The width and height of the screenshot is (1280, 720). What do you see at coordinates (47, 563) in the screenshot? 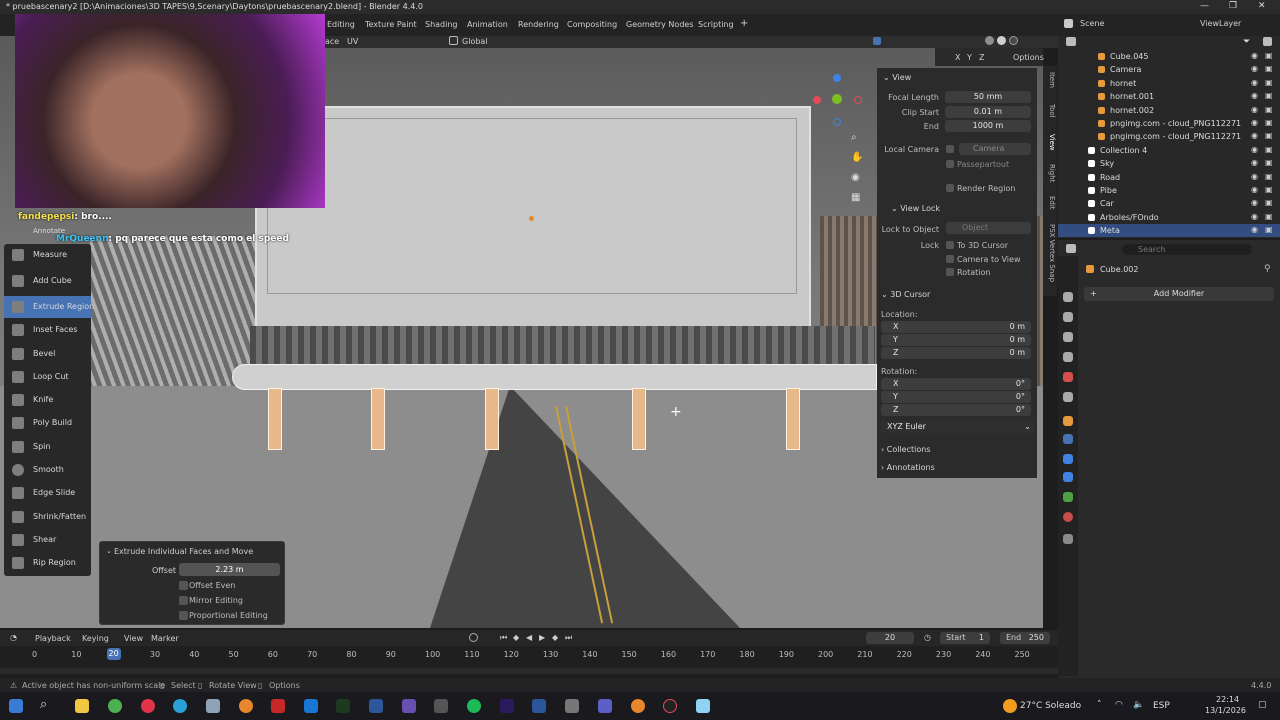
I see `tool-rip-region: Rip Region` at bounding box center [47, 563].